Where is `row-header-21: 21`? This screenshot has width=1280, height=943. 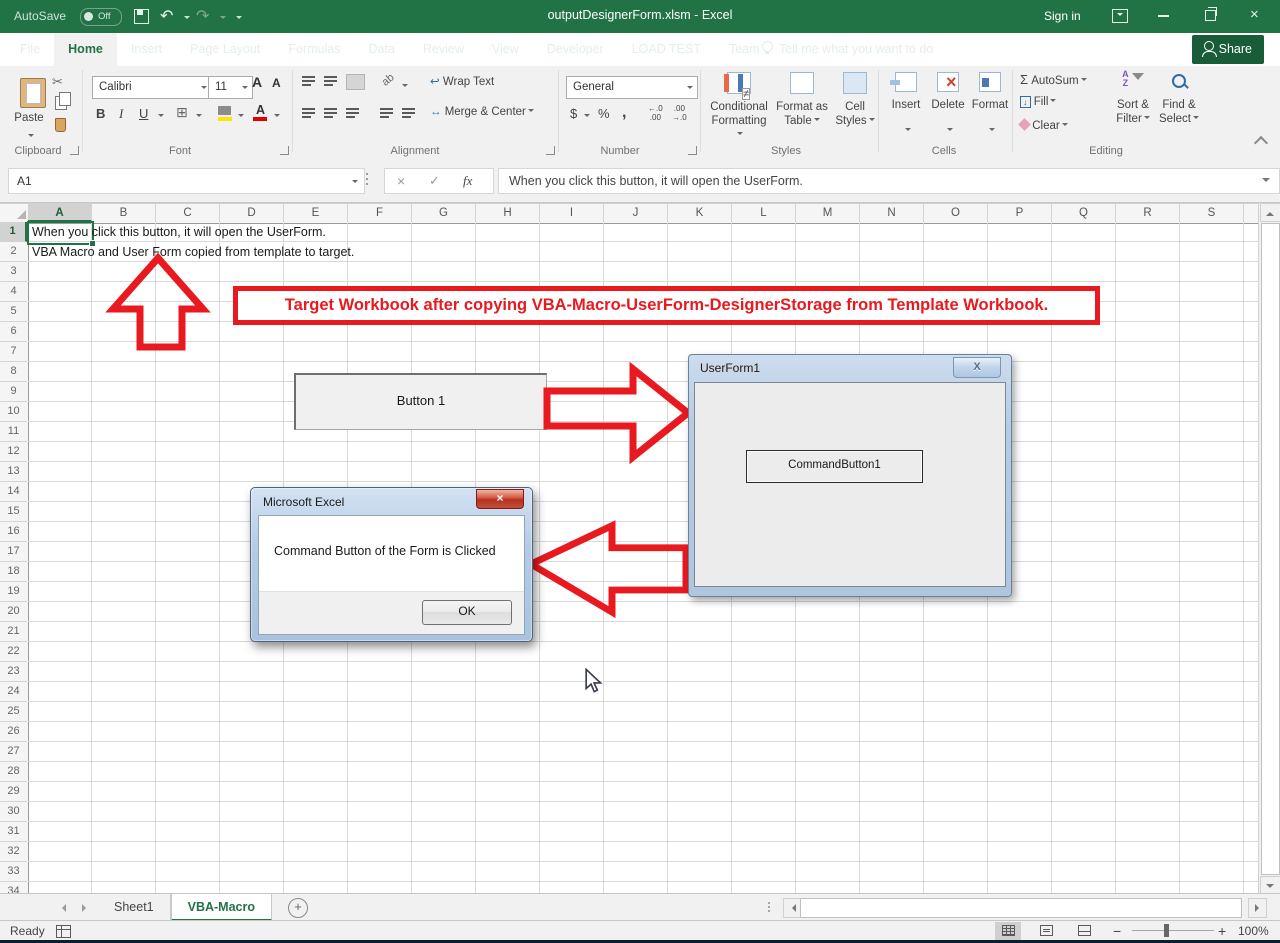 row-header-21: 21 is located at coordinates (13, 632).